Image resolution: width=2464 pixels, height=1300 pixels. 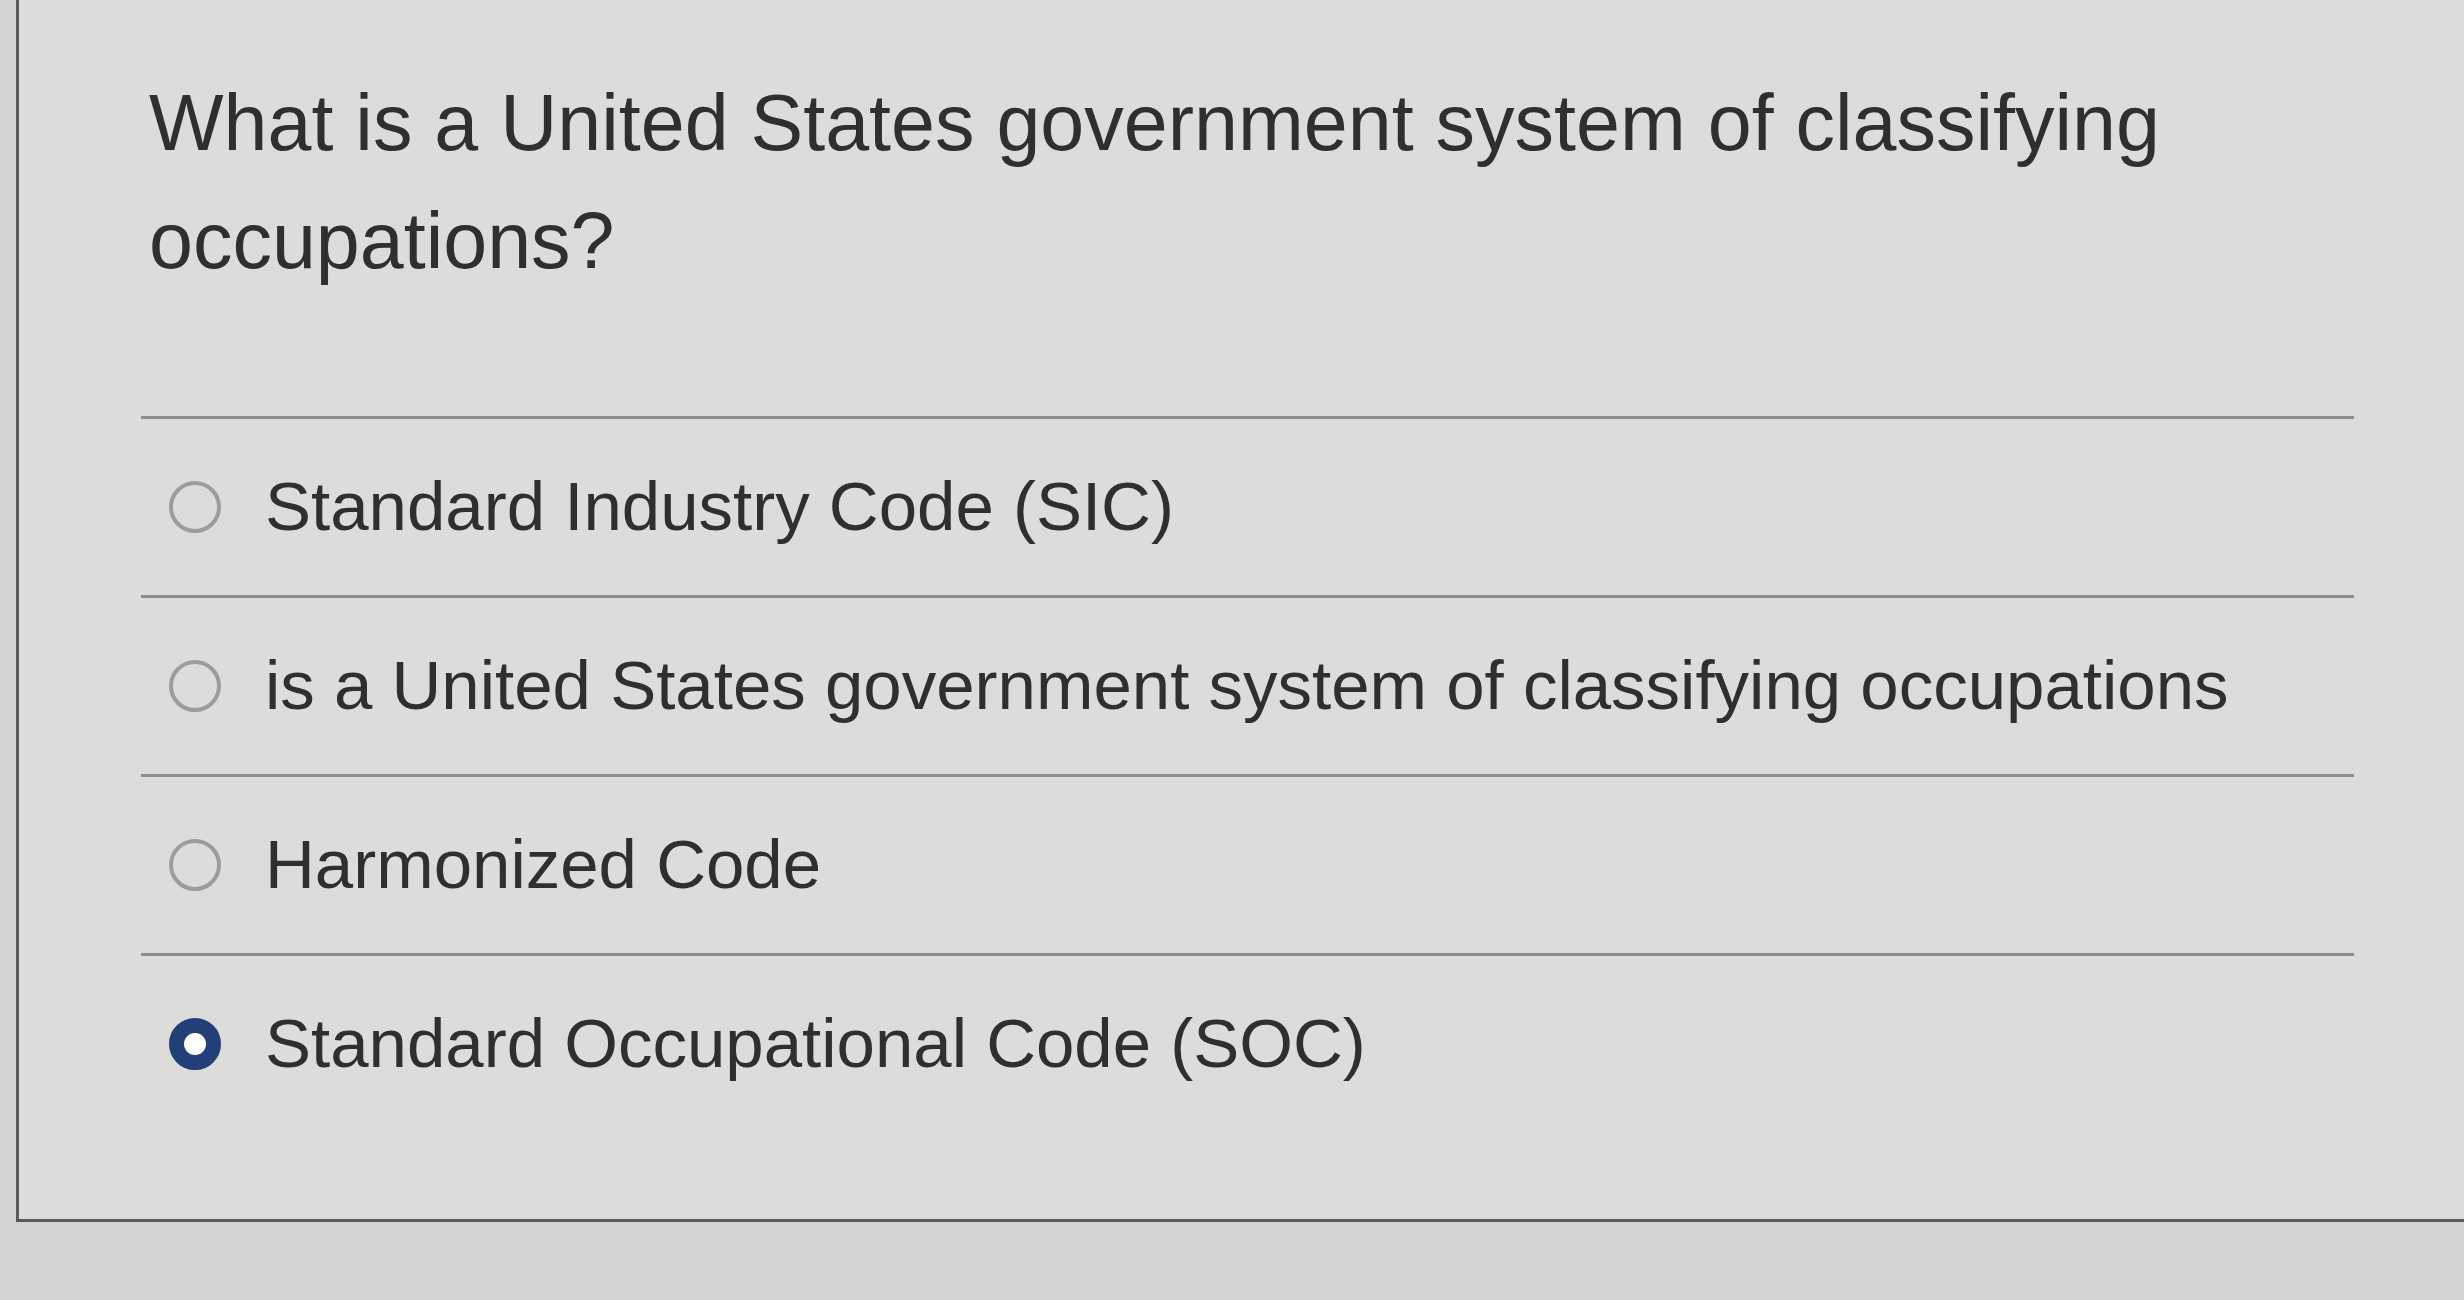 What do you see at coordinates (543, 865) in the screenshot?
I see `option-label: Harmonized Code` at bounding box center [543, 865].